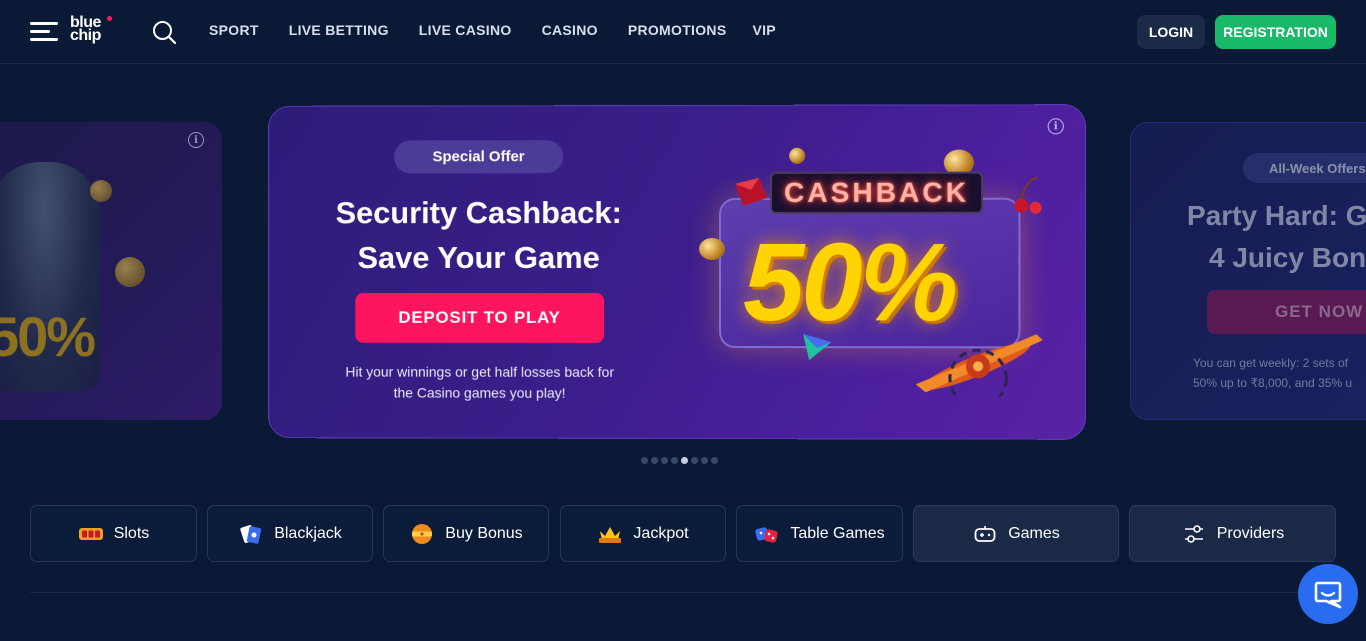 This screenshot has width=1366, height=641. Describe the element at coordinates (478, 257) in the screenshot. I see `slide-title-line2: Save Your Game` at that location.